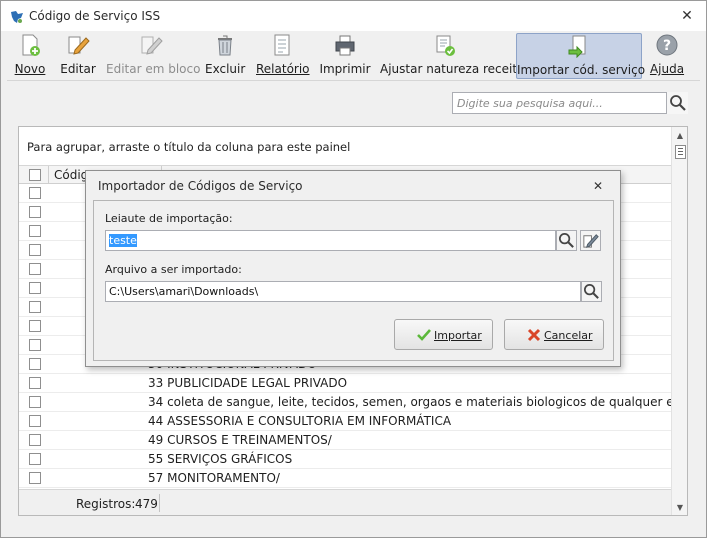  What do you see at coordinates (345, 45) in the screenshot?
I see `printer-icon` at bounding box center [345, 45].